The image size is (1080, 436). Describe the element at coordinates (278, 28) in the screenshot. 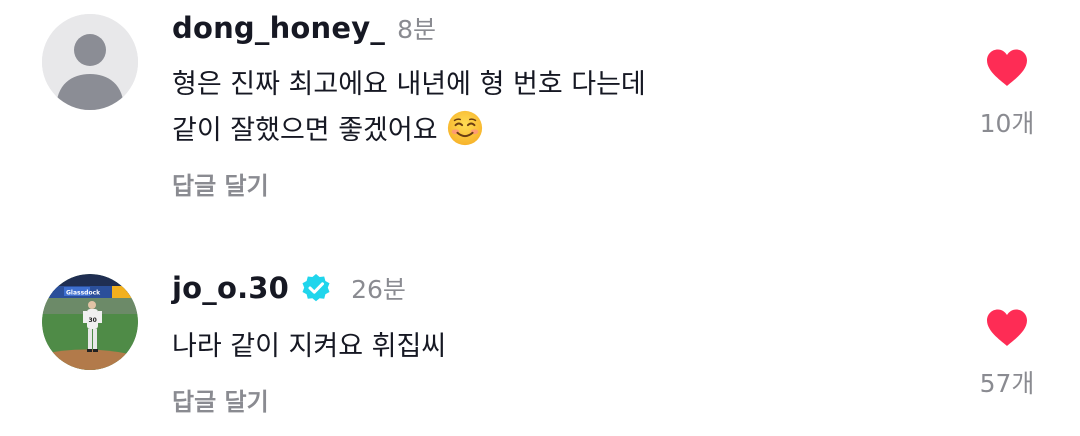

I see `username: dong_honey_` at that location.